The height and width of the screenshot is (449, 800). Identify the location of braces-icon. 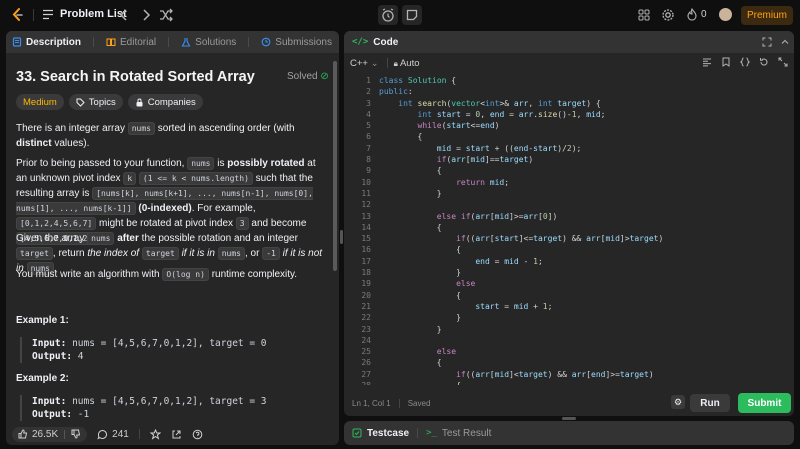
(745, 62).